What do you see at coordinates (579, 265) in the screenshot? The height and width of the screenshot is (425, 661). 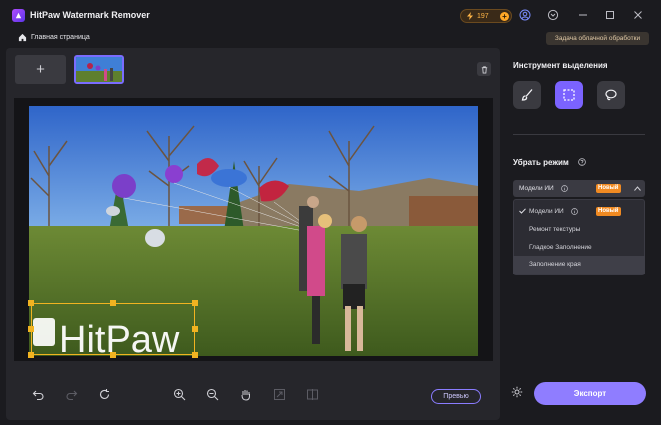 I see `menu-item-edge-fill: Заполнение края` at bounding box center [579, 265].